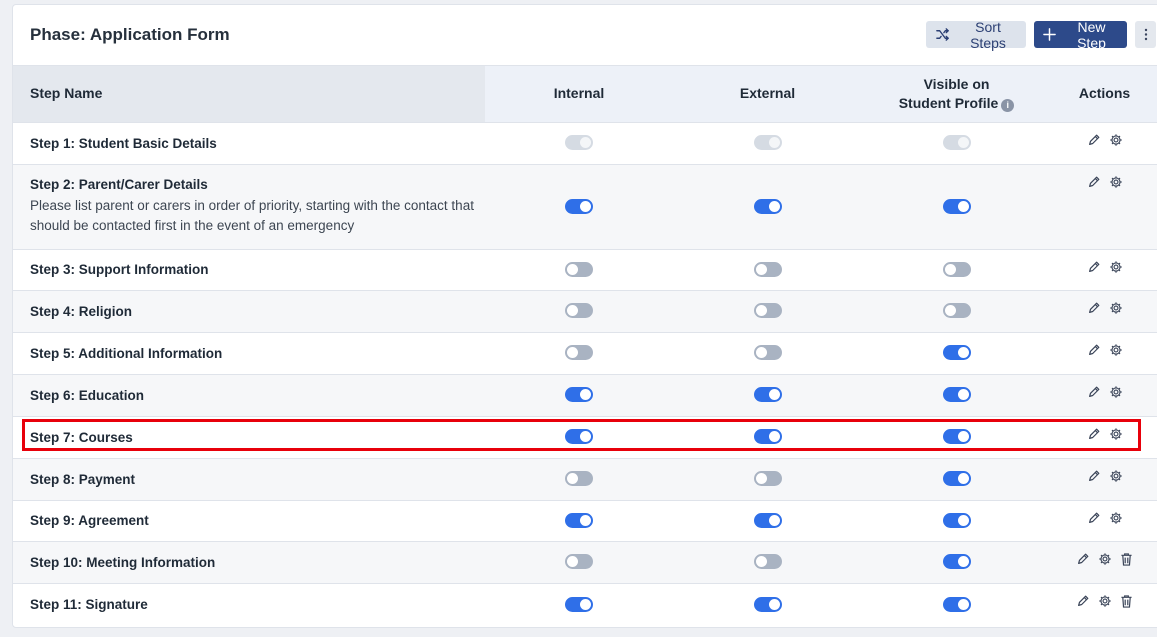  Describe the element at coordinates (119, 184) in the screenshot. I see `step-name: Step 2: Parent/Carer Details` at that location.